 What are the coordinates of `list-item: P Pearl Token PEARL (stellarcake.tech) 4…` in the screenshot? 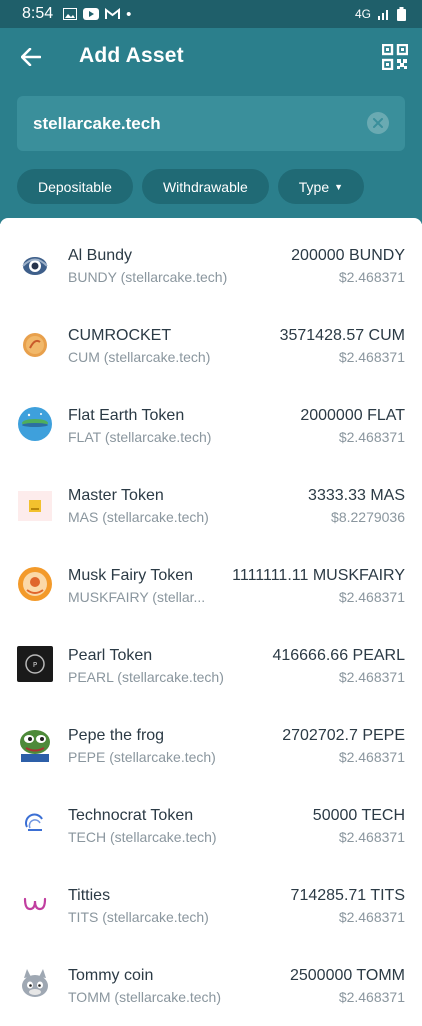 It's located at (211, 666).